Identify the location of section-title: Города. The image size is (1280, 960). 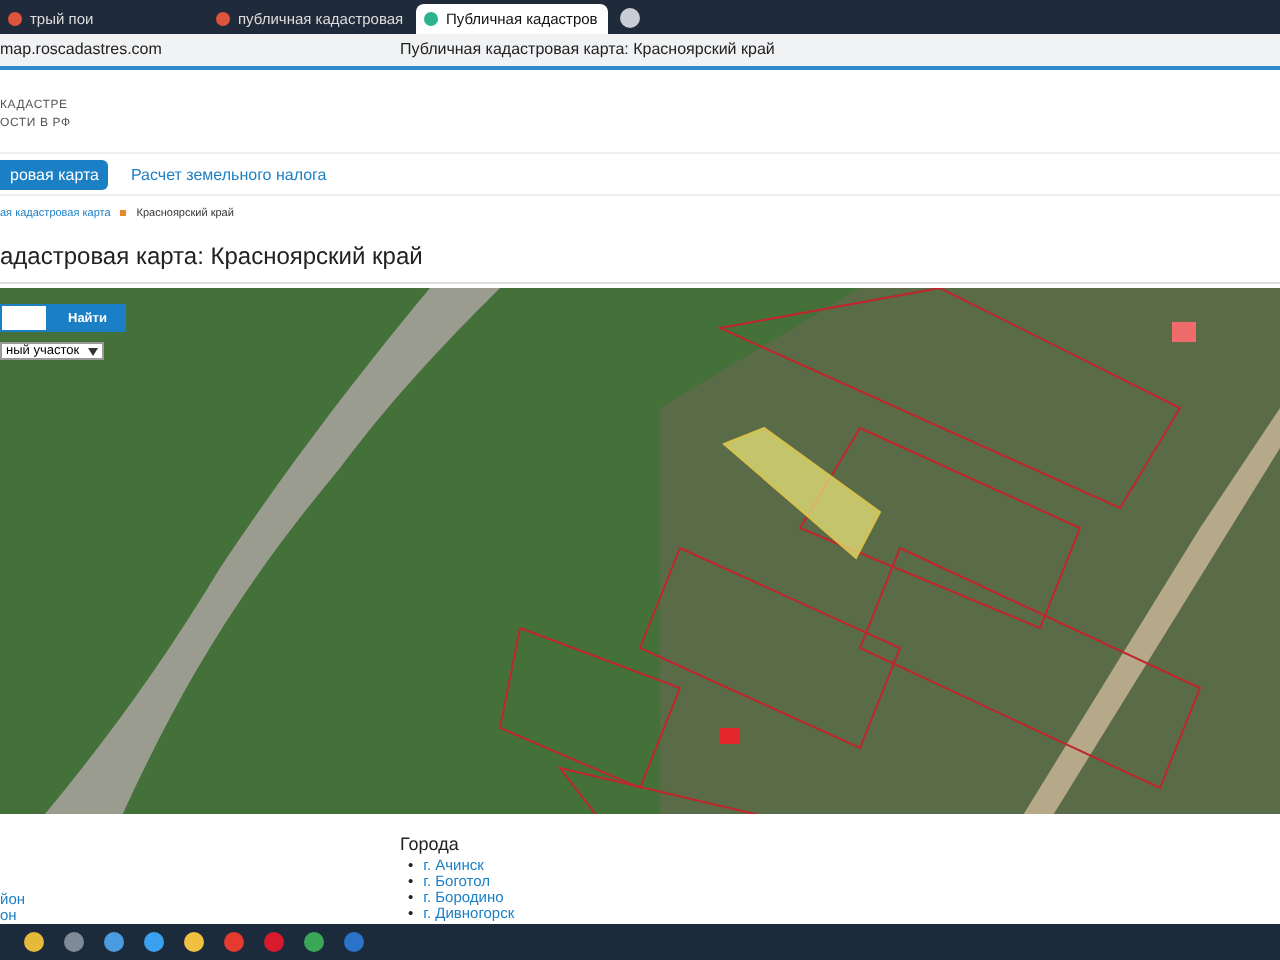
(430, 843).